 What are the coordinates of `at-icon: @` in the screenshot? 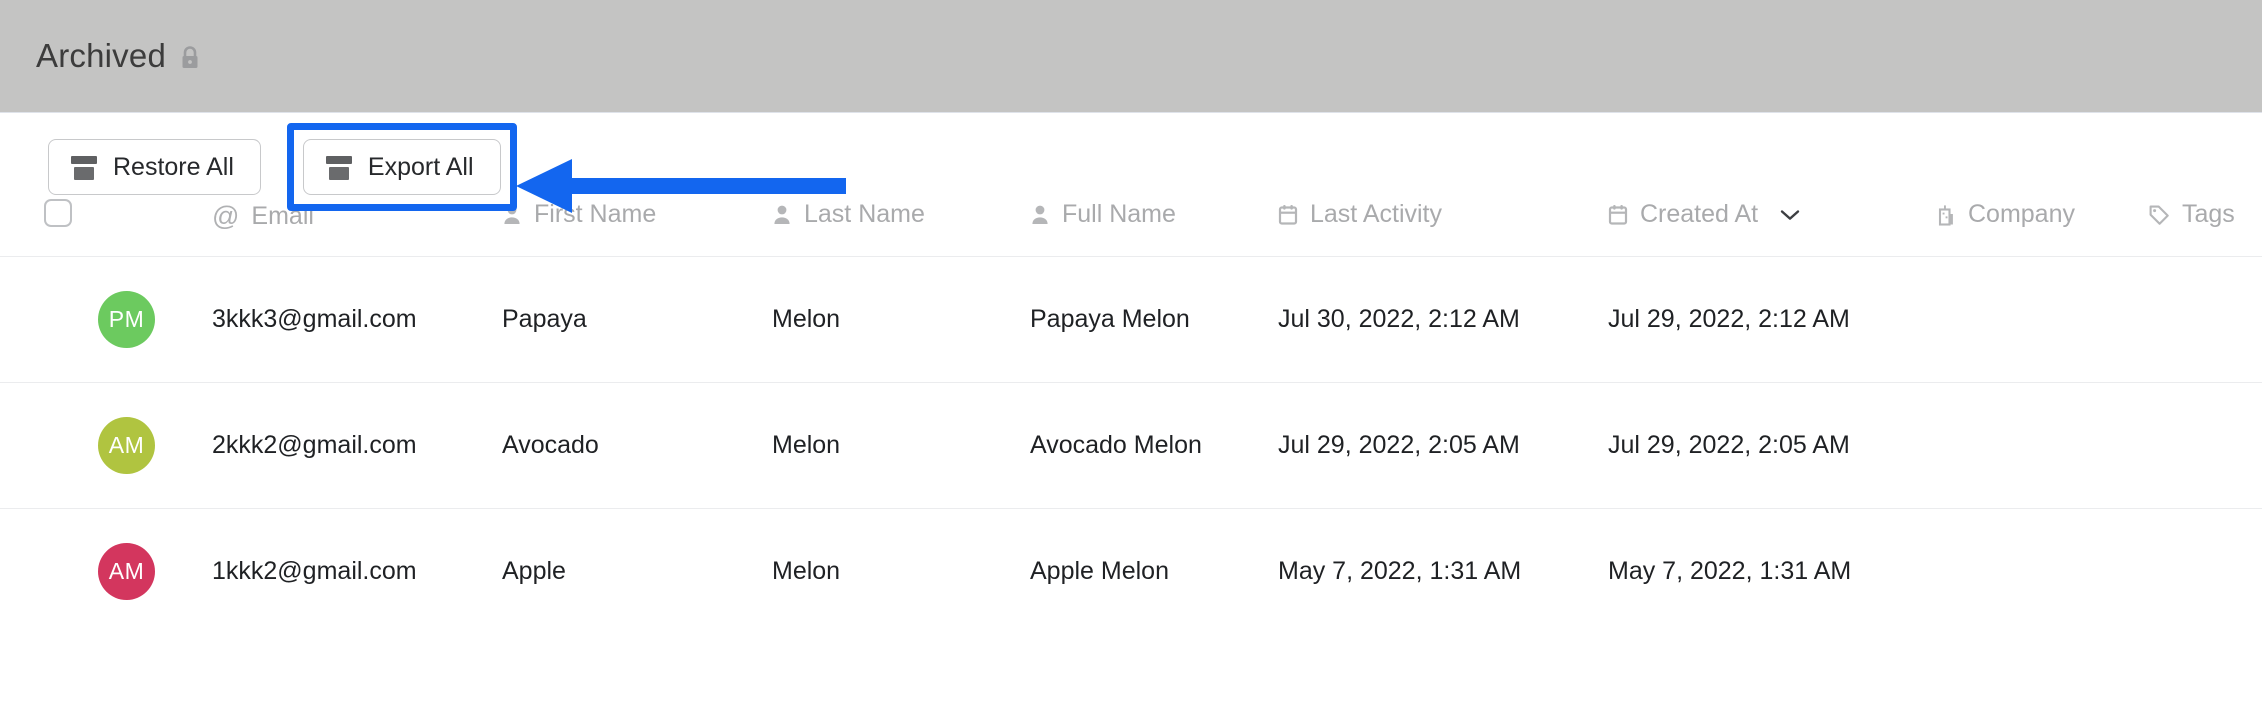 It's located at (226, 215).